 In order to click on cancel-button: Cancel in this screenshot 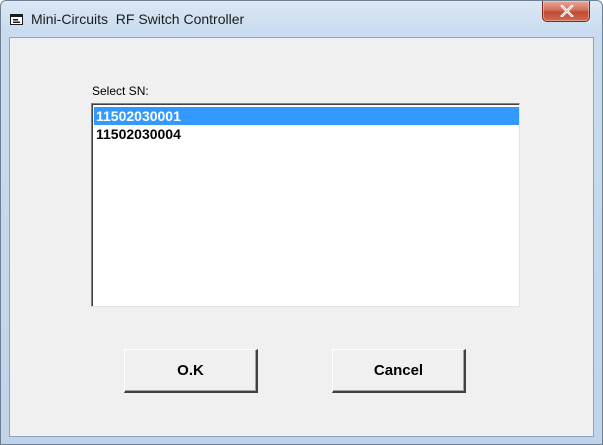, I will do `click(399, 371)`.